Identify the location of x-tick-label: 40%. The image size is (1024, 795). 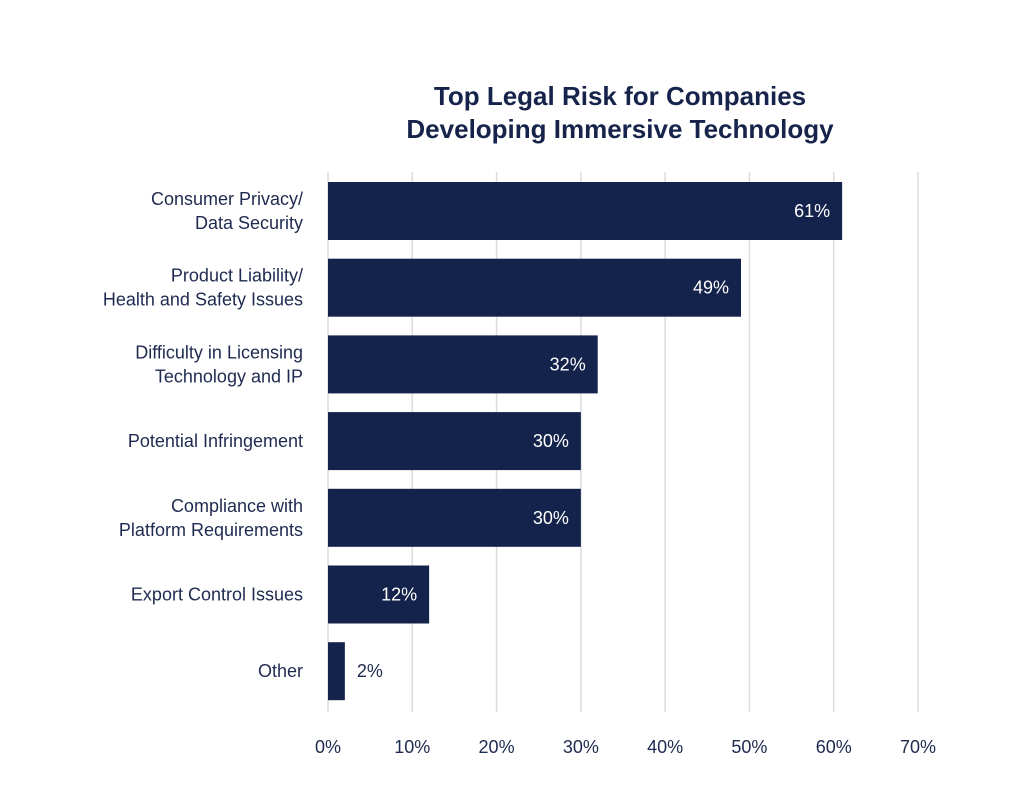
(665, 747).